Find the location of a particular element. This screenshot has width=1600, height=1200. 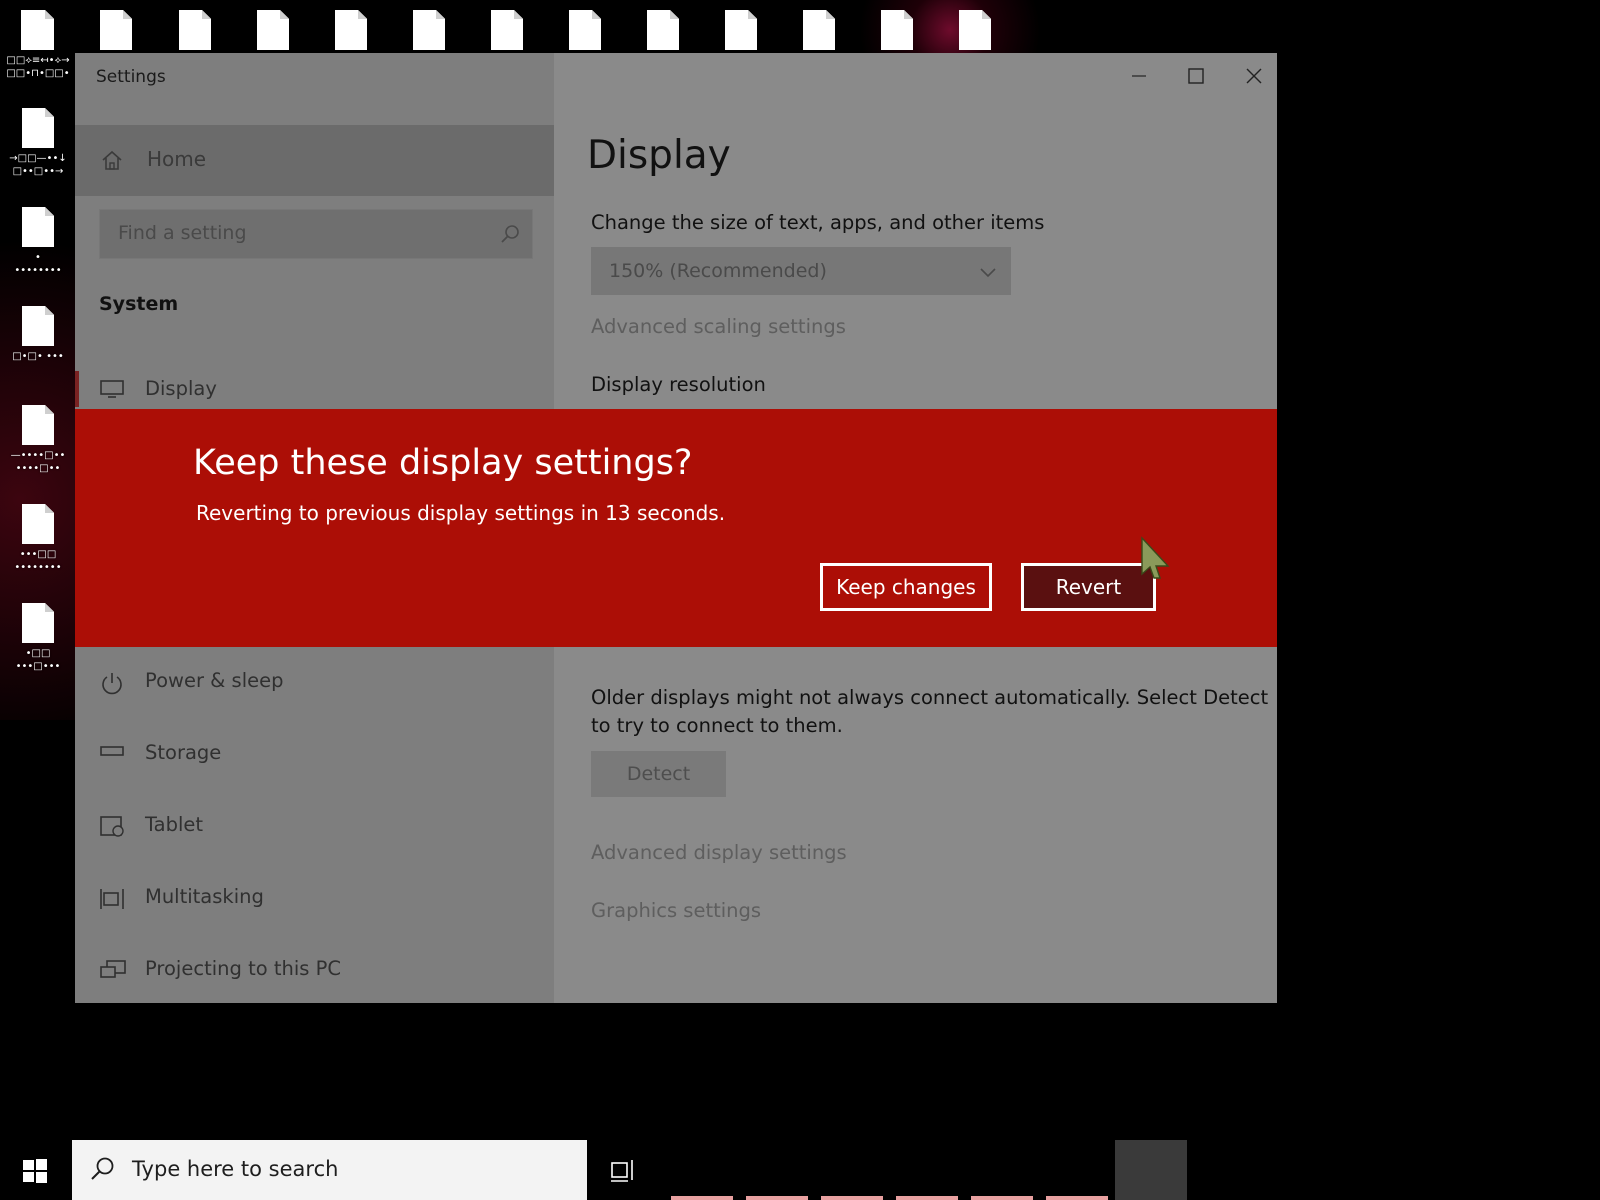

home-icon is located at coordinates (112, 162).